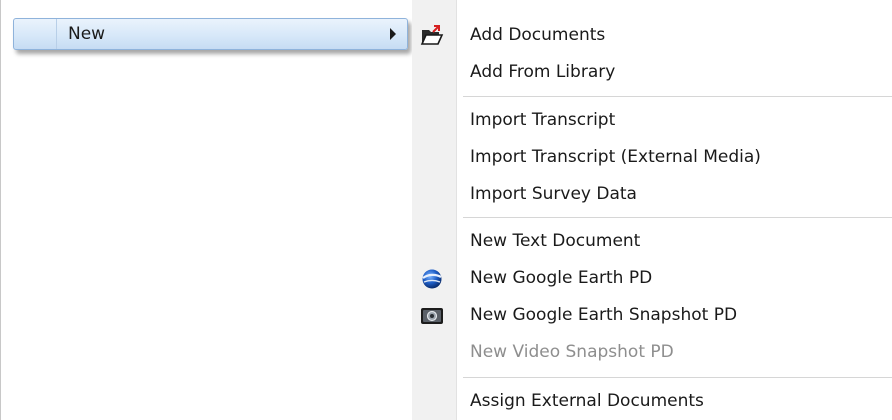 The height and width of the screenshot is (420, 892). Describe the element at coordinates (432, 316) in the screenshot. I see `camera-snapshot-icon` at that location.